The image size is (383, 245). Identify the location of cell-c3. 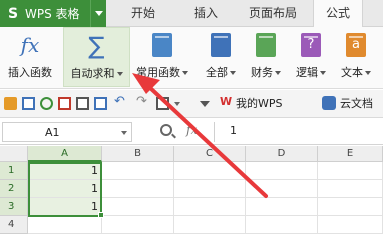
(210, 207).